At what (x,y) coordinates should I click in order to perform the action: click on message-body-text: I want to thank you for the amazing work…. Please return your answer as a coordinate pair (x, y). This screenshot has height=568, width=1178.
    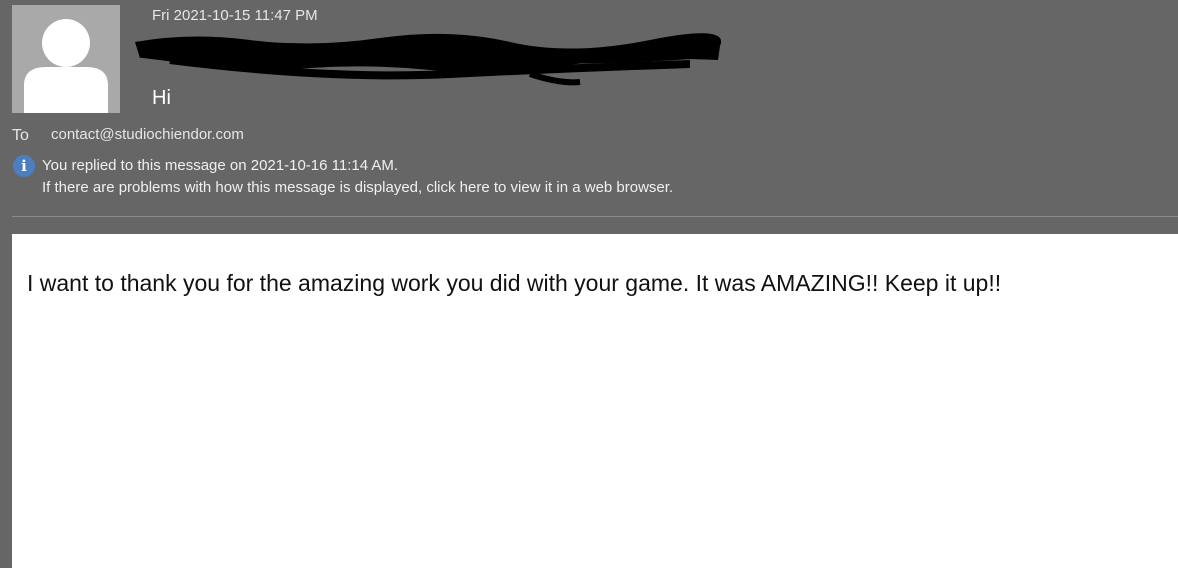
    Looking at the image, I should click on (514, 283).